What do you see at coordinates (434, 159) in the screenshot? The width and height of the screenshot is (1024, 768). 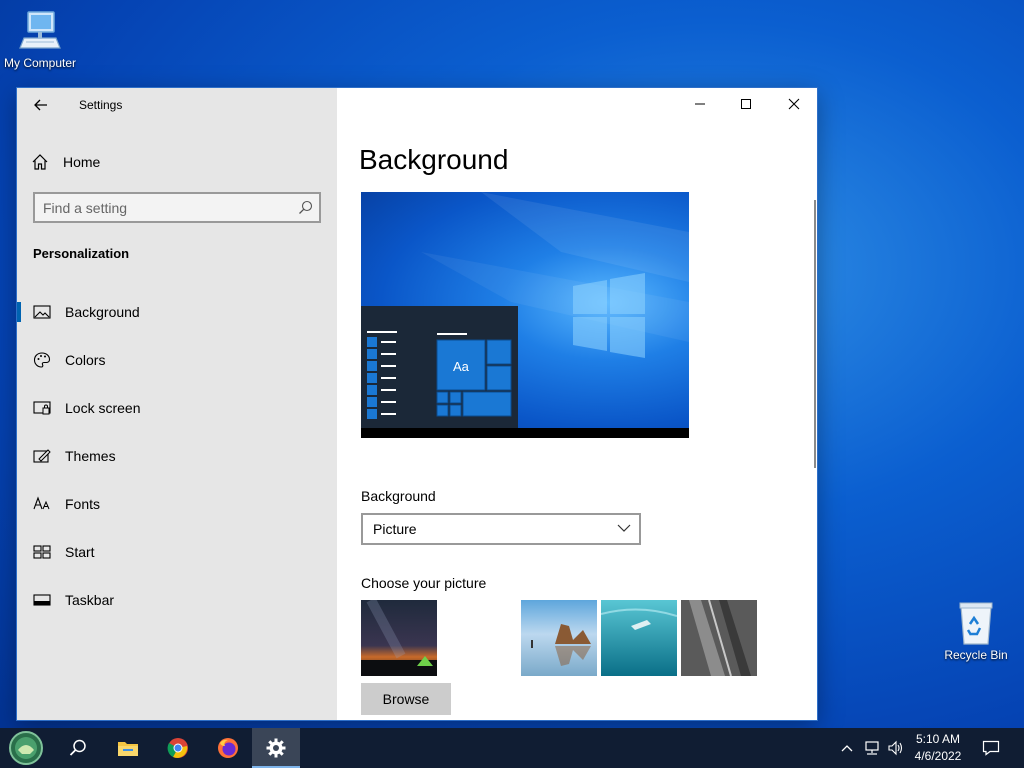 I see `page-title: Background` at bounding box center [434, 159].